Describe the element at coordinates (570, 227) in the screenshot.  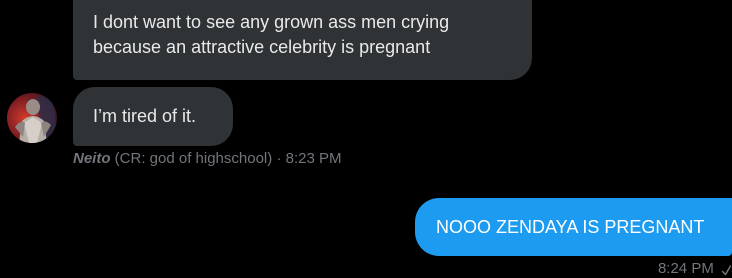
I see `message-text: NOOO ZENDAYA IS PREGNANT` at that location.